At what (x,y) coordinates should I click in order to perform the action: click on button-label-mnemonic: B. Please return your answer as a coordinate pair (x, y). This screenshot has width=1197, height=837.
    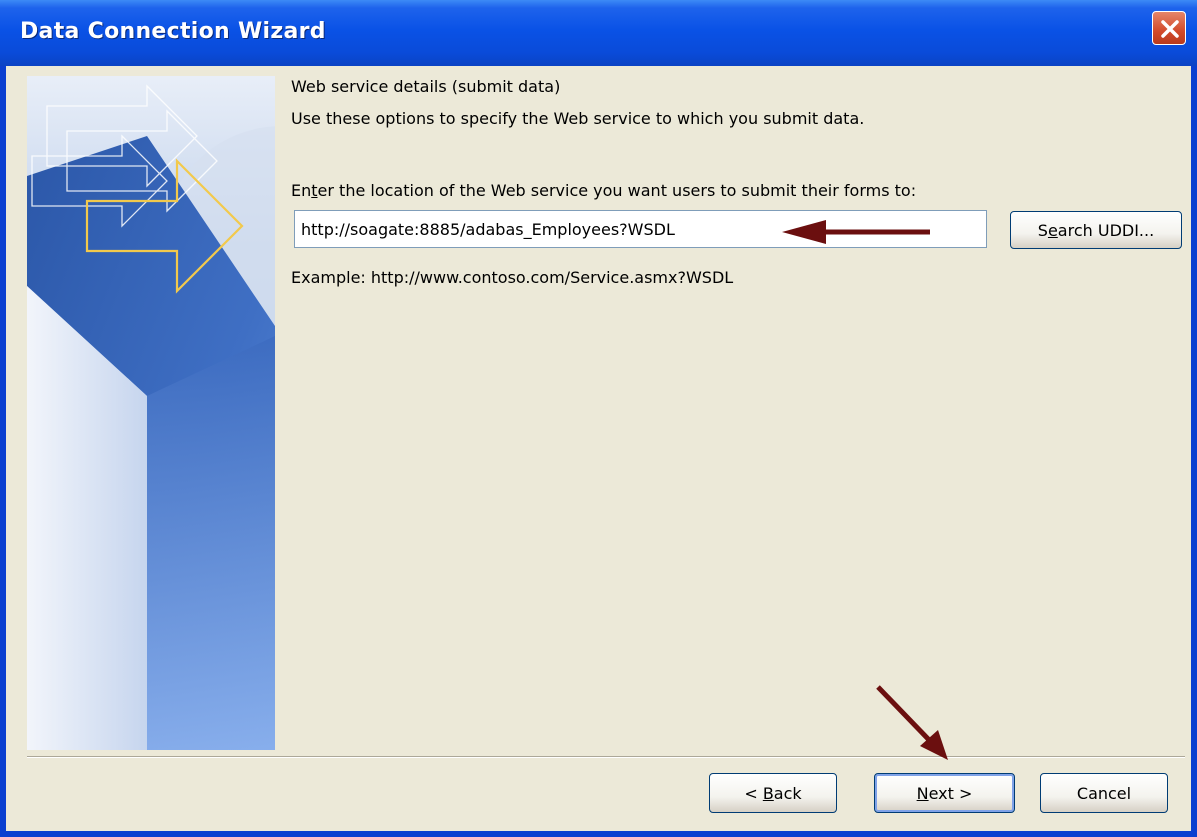
    Looking at the image, I should click on (768, 793).